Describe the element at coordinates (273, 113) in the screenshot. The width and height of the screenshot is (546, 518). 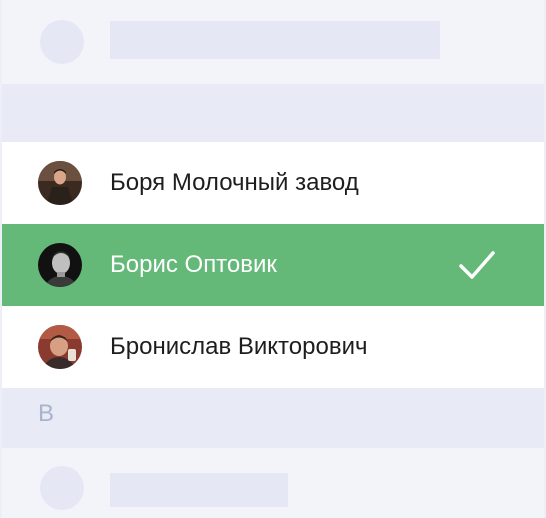
I see `section-divider` at that location.